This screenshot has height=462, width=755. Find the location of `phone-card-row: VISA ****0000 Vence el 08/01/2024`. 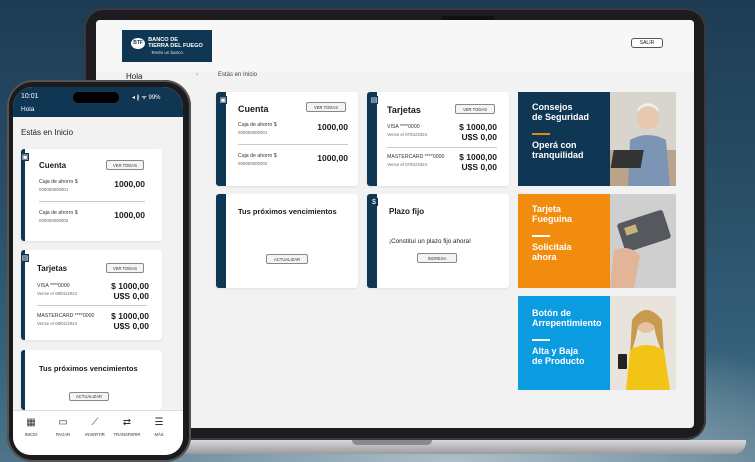

phone-card-row: VISA ****0000 Vence el 08/01/2024 is located at coordinates (57, 290).